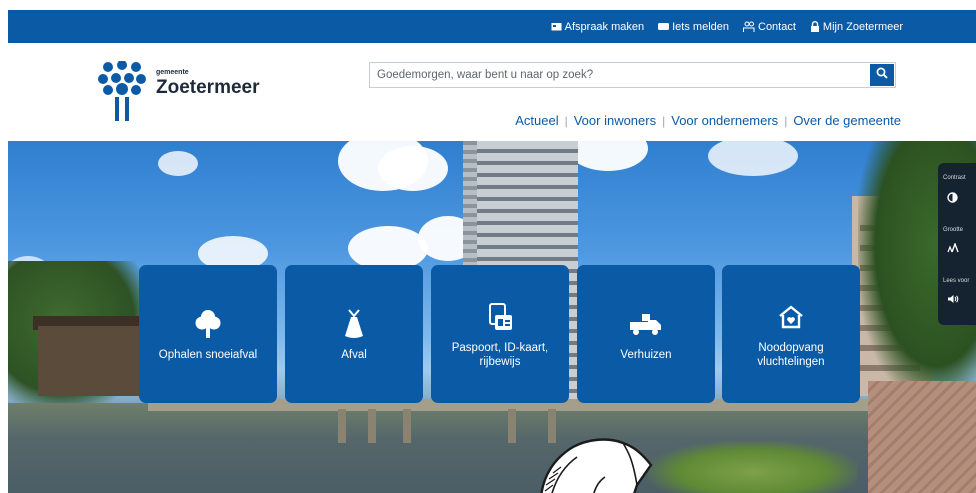  Describe the element at coordinates (953, 248) in the screenshot. I see `text-size-icon` at that location.